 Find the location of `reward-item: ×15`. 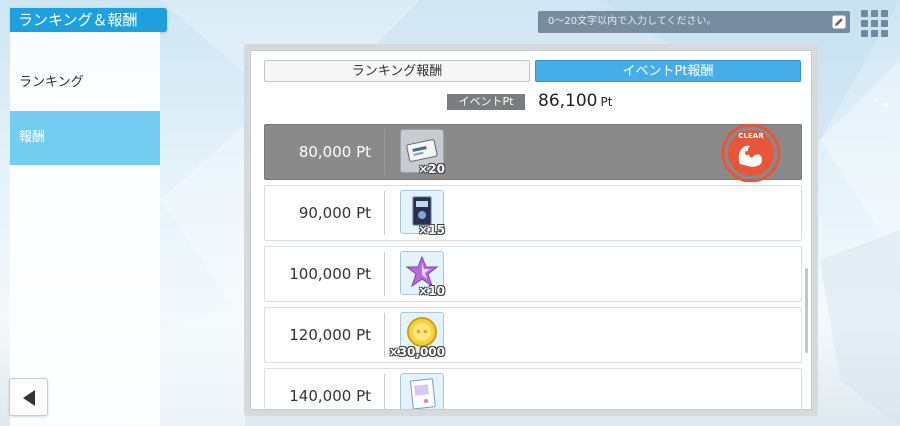

reward-item: ×15 is located at coordinates (422, 213).